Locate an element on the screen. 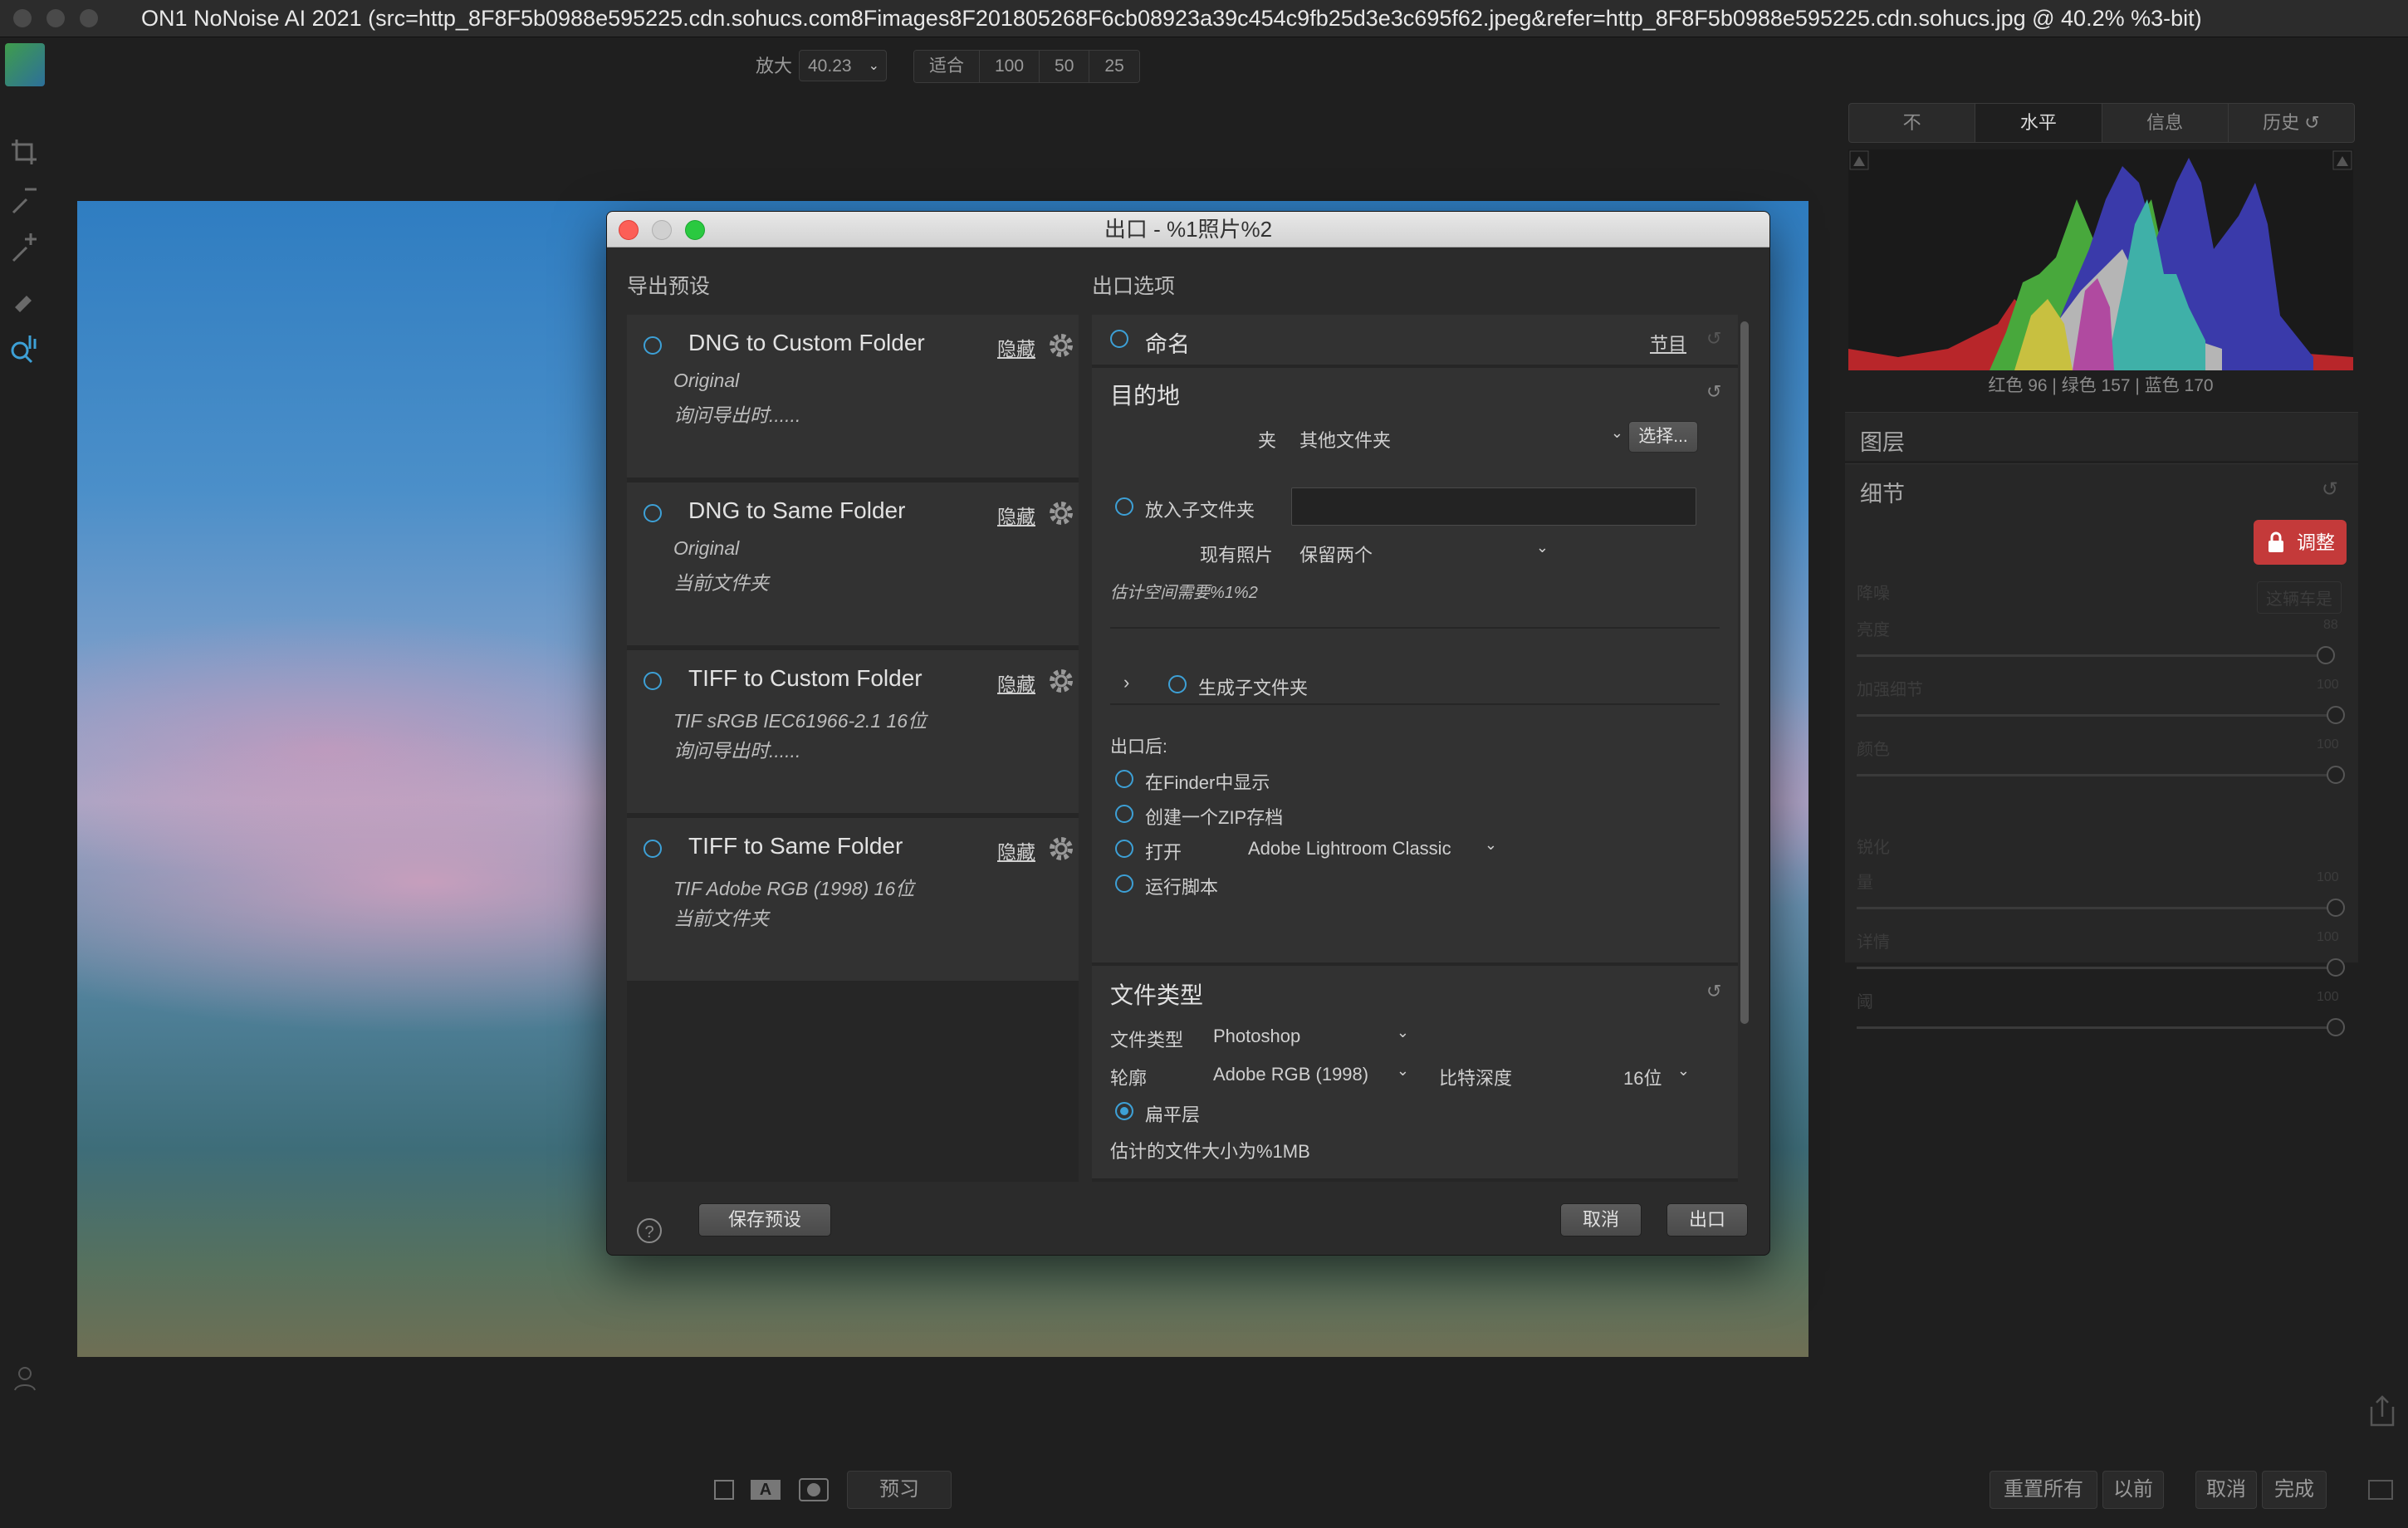 The width and height of the screenshot is (2408, 1528). window-zoom-button is located at coordinates (89, 18).